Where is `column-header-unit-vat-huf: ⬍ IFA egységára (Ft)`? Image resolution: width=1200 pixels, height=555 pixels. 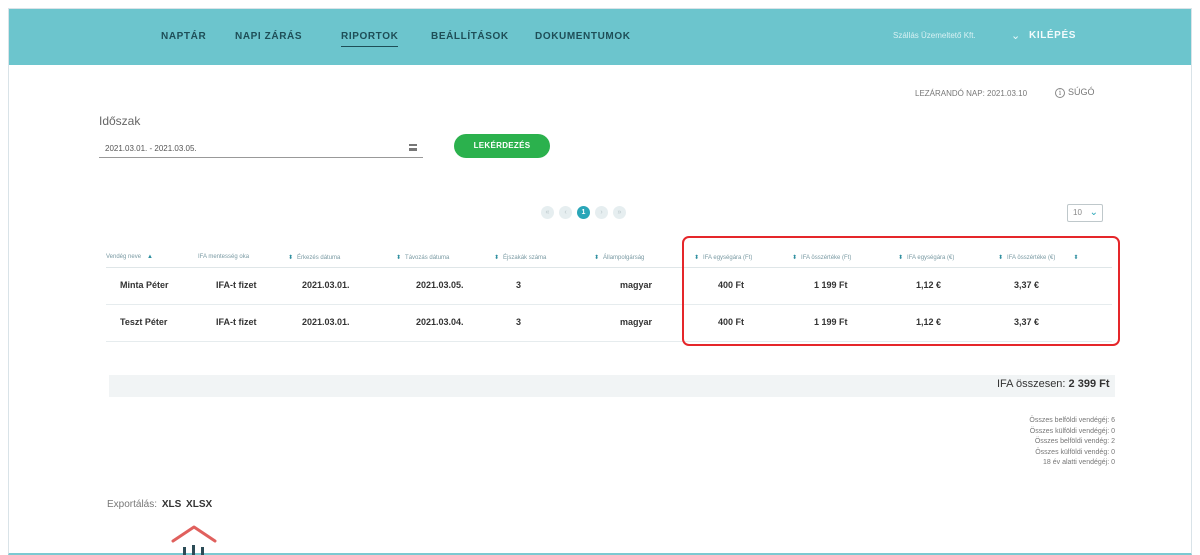
column-header-unit-vat-huf: ⬍ IFA egységára (Ft) is located at coordinates (723, 257).